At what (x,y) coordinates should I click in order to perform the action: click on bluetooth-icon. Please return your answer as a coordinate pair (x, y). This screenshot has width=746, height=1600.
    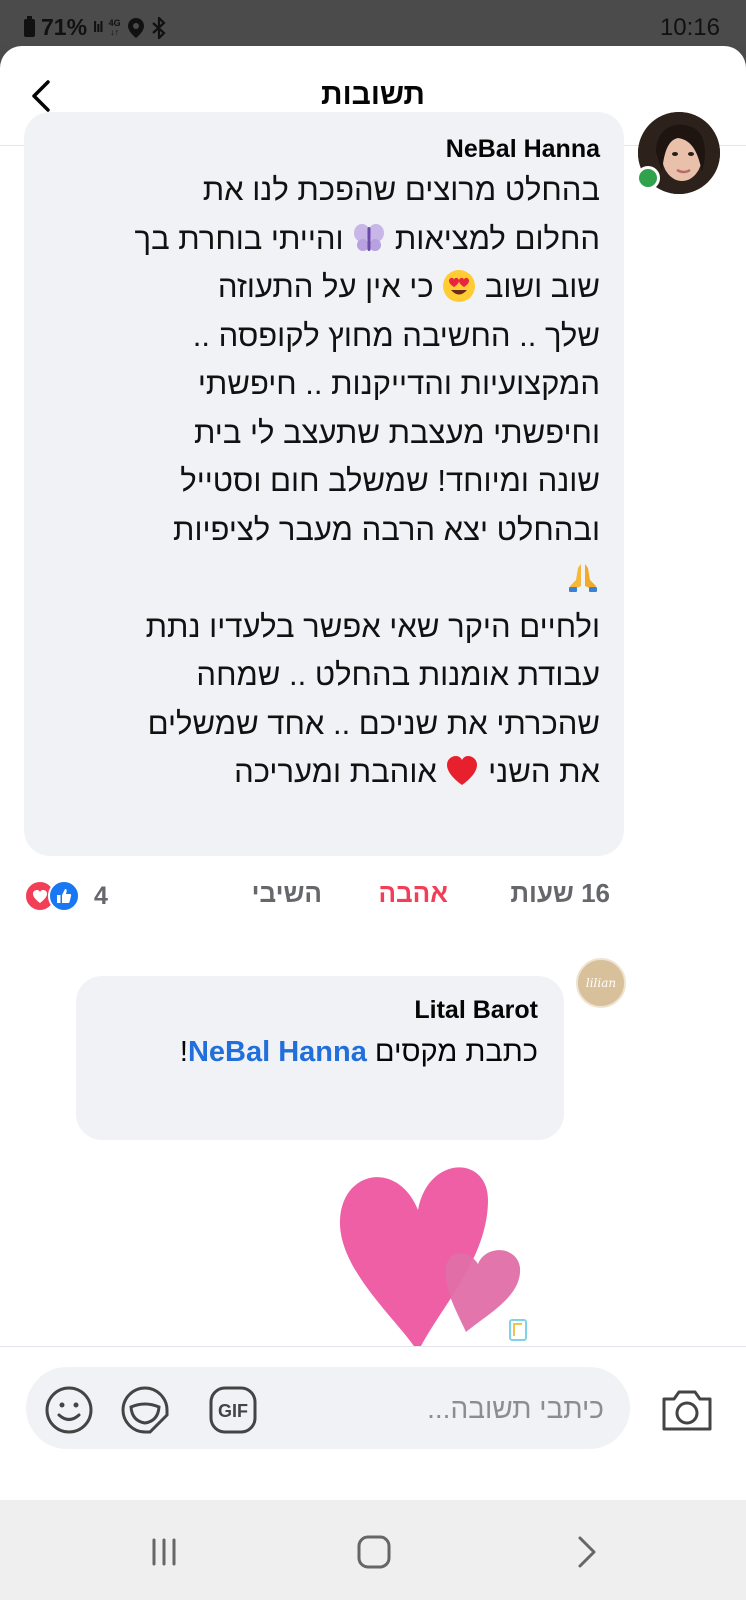
    Looking at the image, I should click on (158, 27).